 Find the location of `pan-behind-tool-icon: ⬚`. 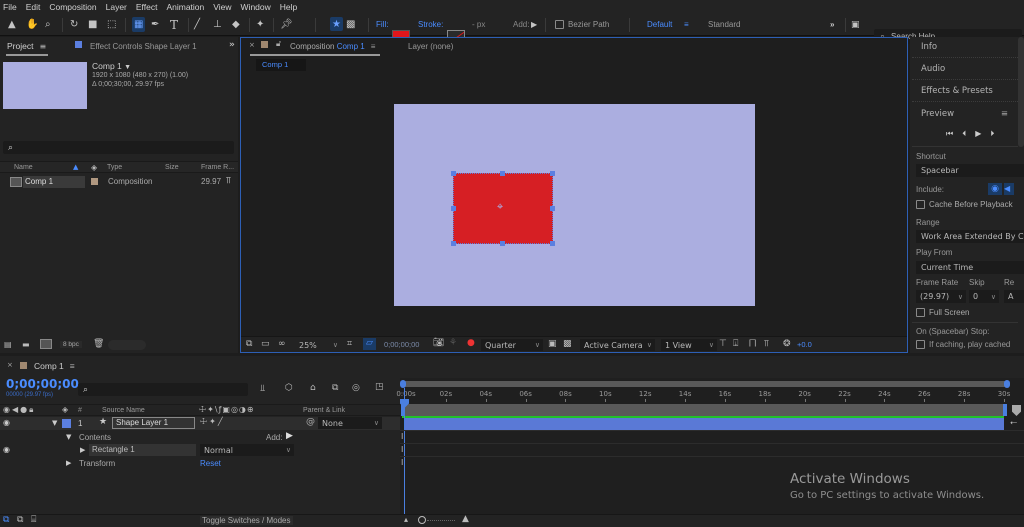

pan-behind-tool-icon: ⬚ is located at coordinates (111, 24).